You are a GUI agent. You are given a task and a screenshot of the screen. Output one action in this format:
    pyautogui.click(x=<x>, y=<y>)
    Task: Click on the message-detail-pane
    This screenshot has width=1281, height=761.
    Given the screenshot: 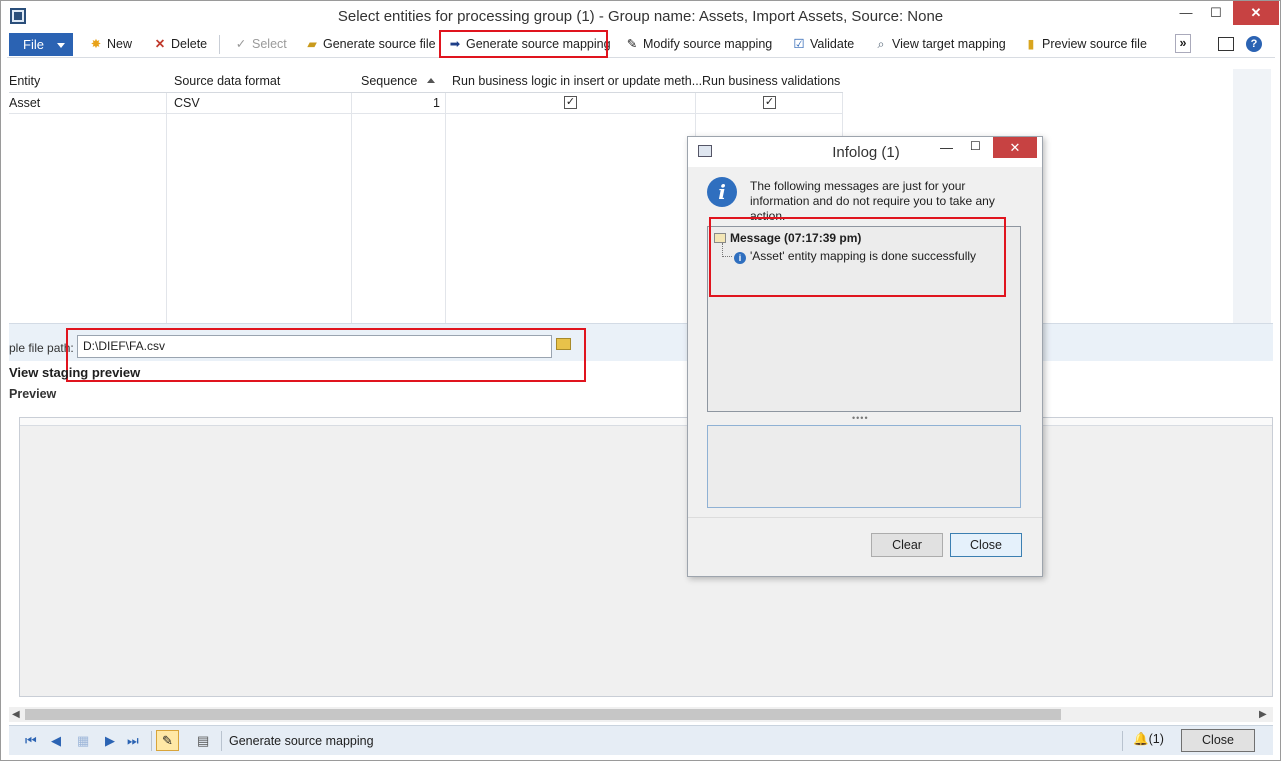 What is the action you would take?
    pyautogui.click(x=864, y=466)
    